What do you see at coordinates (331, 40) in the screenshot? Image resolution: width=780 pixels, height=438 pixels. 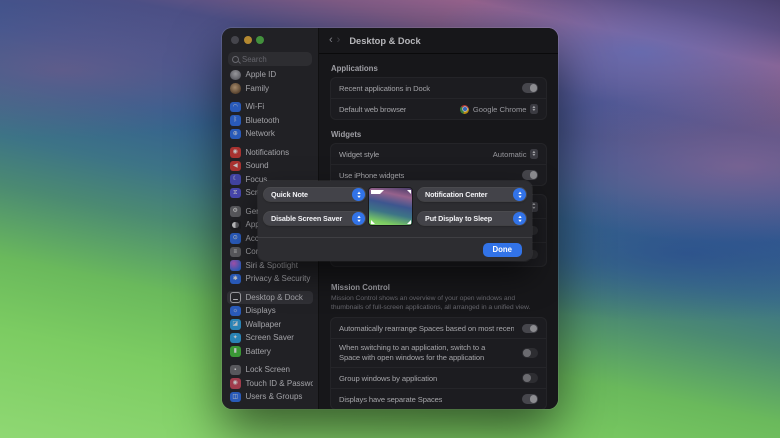 I see `back-icon: ‹` at bounding box center [331, 40].